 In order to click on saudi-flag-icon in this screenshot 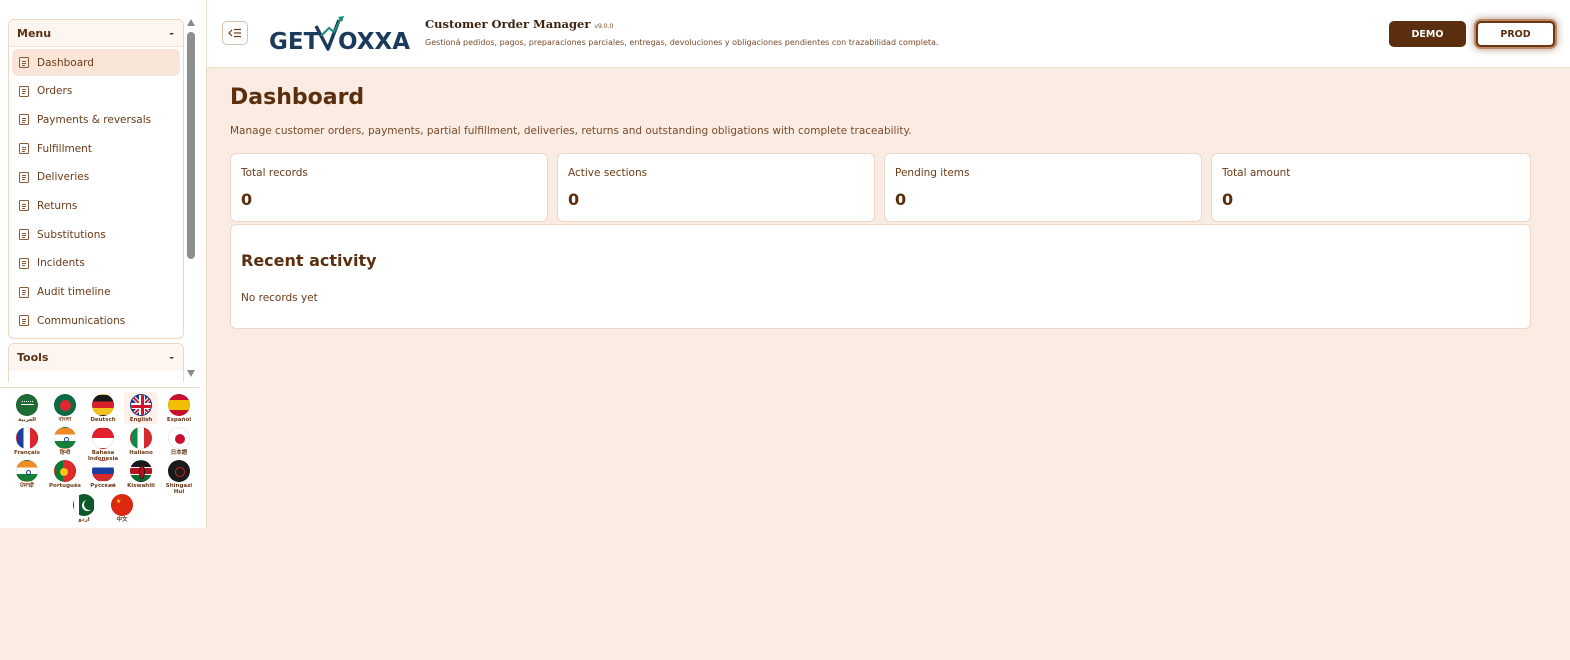, I will do `click(27, 405)`.